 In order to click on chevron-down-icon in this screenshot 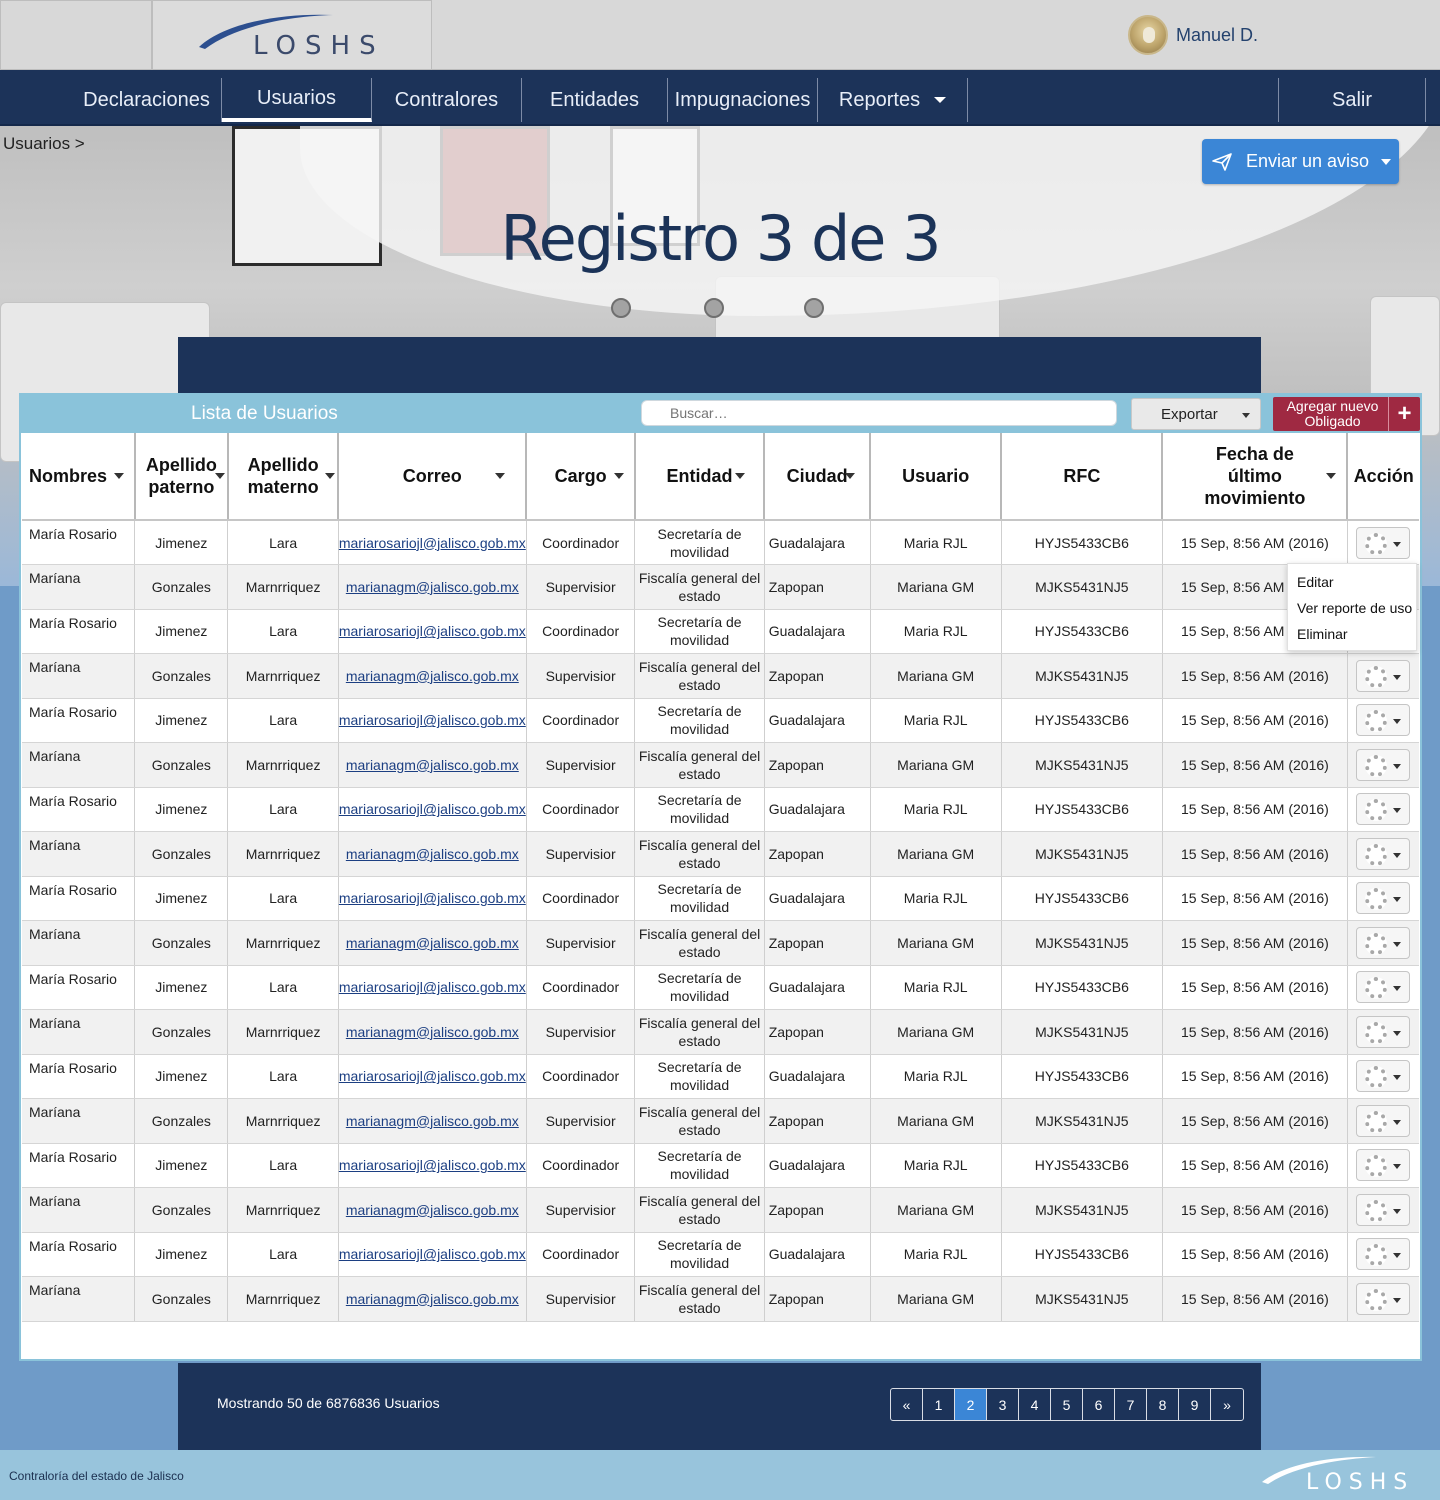, I will do `click(1397, 677)`.